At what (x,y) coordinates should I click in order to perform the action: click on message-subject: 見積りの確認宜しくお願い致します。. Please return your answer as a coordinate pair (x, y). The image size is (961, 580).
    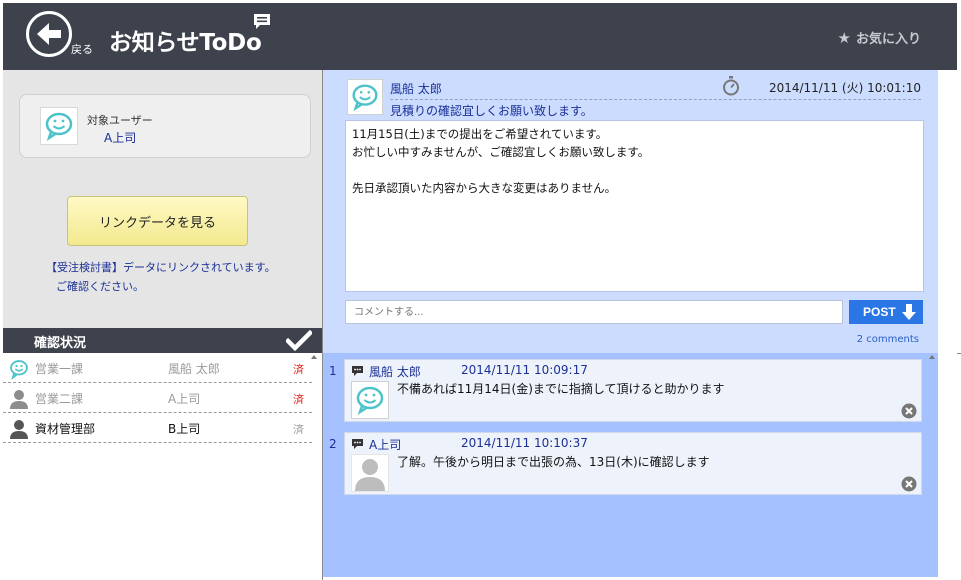
    Looking at the image, I should click on (655, 109).